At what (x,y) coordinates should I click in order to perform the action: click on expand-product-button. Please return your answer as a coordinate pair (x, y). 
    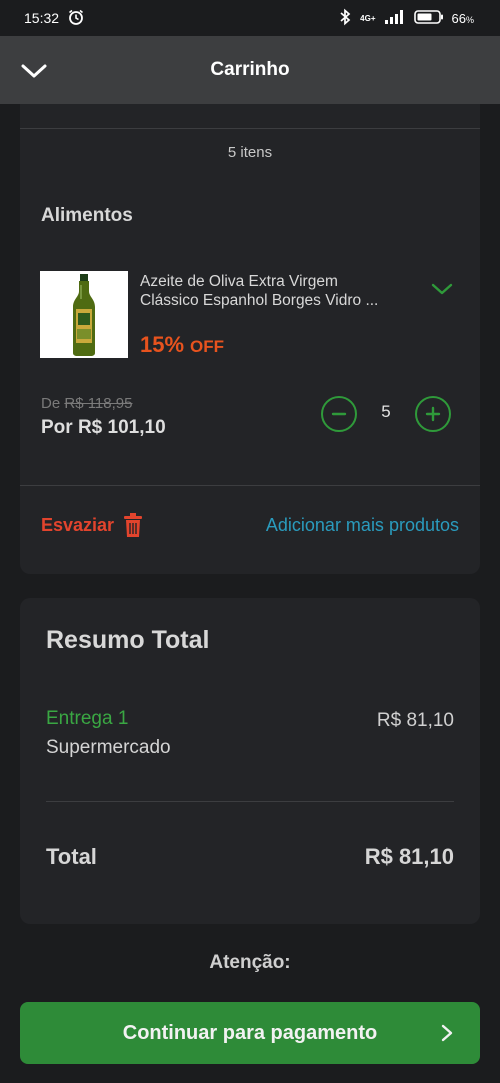
    Looking at the image, I should click on (442, 289).